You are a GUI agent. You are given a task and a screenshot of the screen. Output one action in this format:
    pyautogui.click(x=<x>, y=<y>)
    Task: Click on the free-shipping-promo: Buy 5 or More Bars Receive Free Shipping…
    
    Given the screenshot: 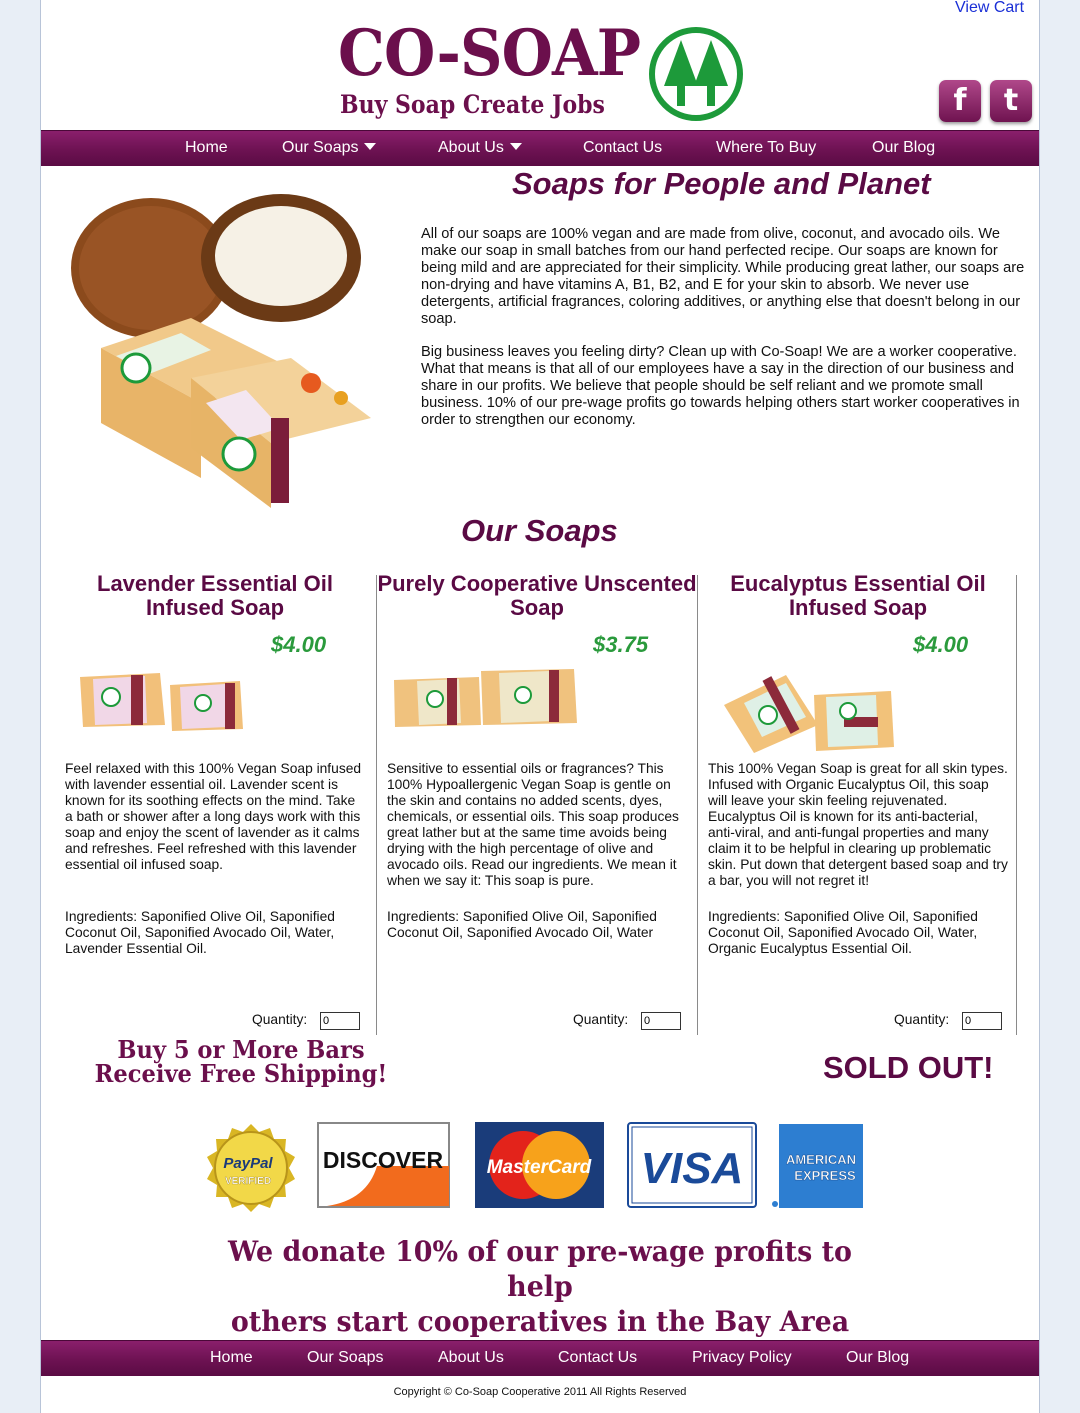 What is the action you would take?
    pyautogui.click(x=241, y=1062)
    